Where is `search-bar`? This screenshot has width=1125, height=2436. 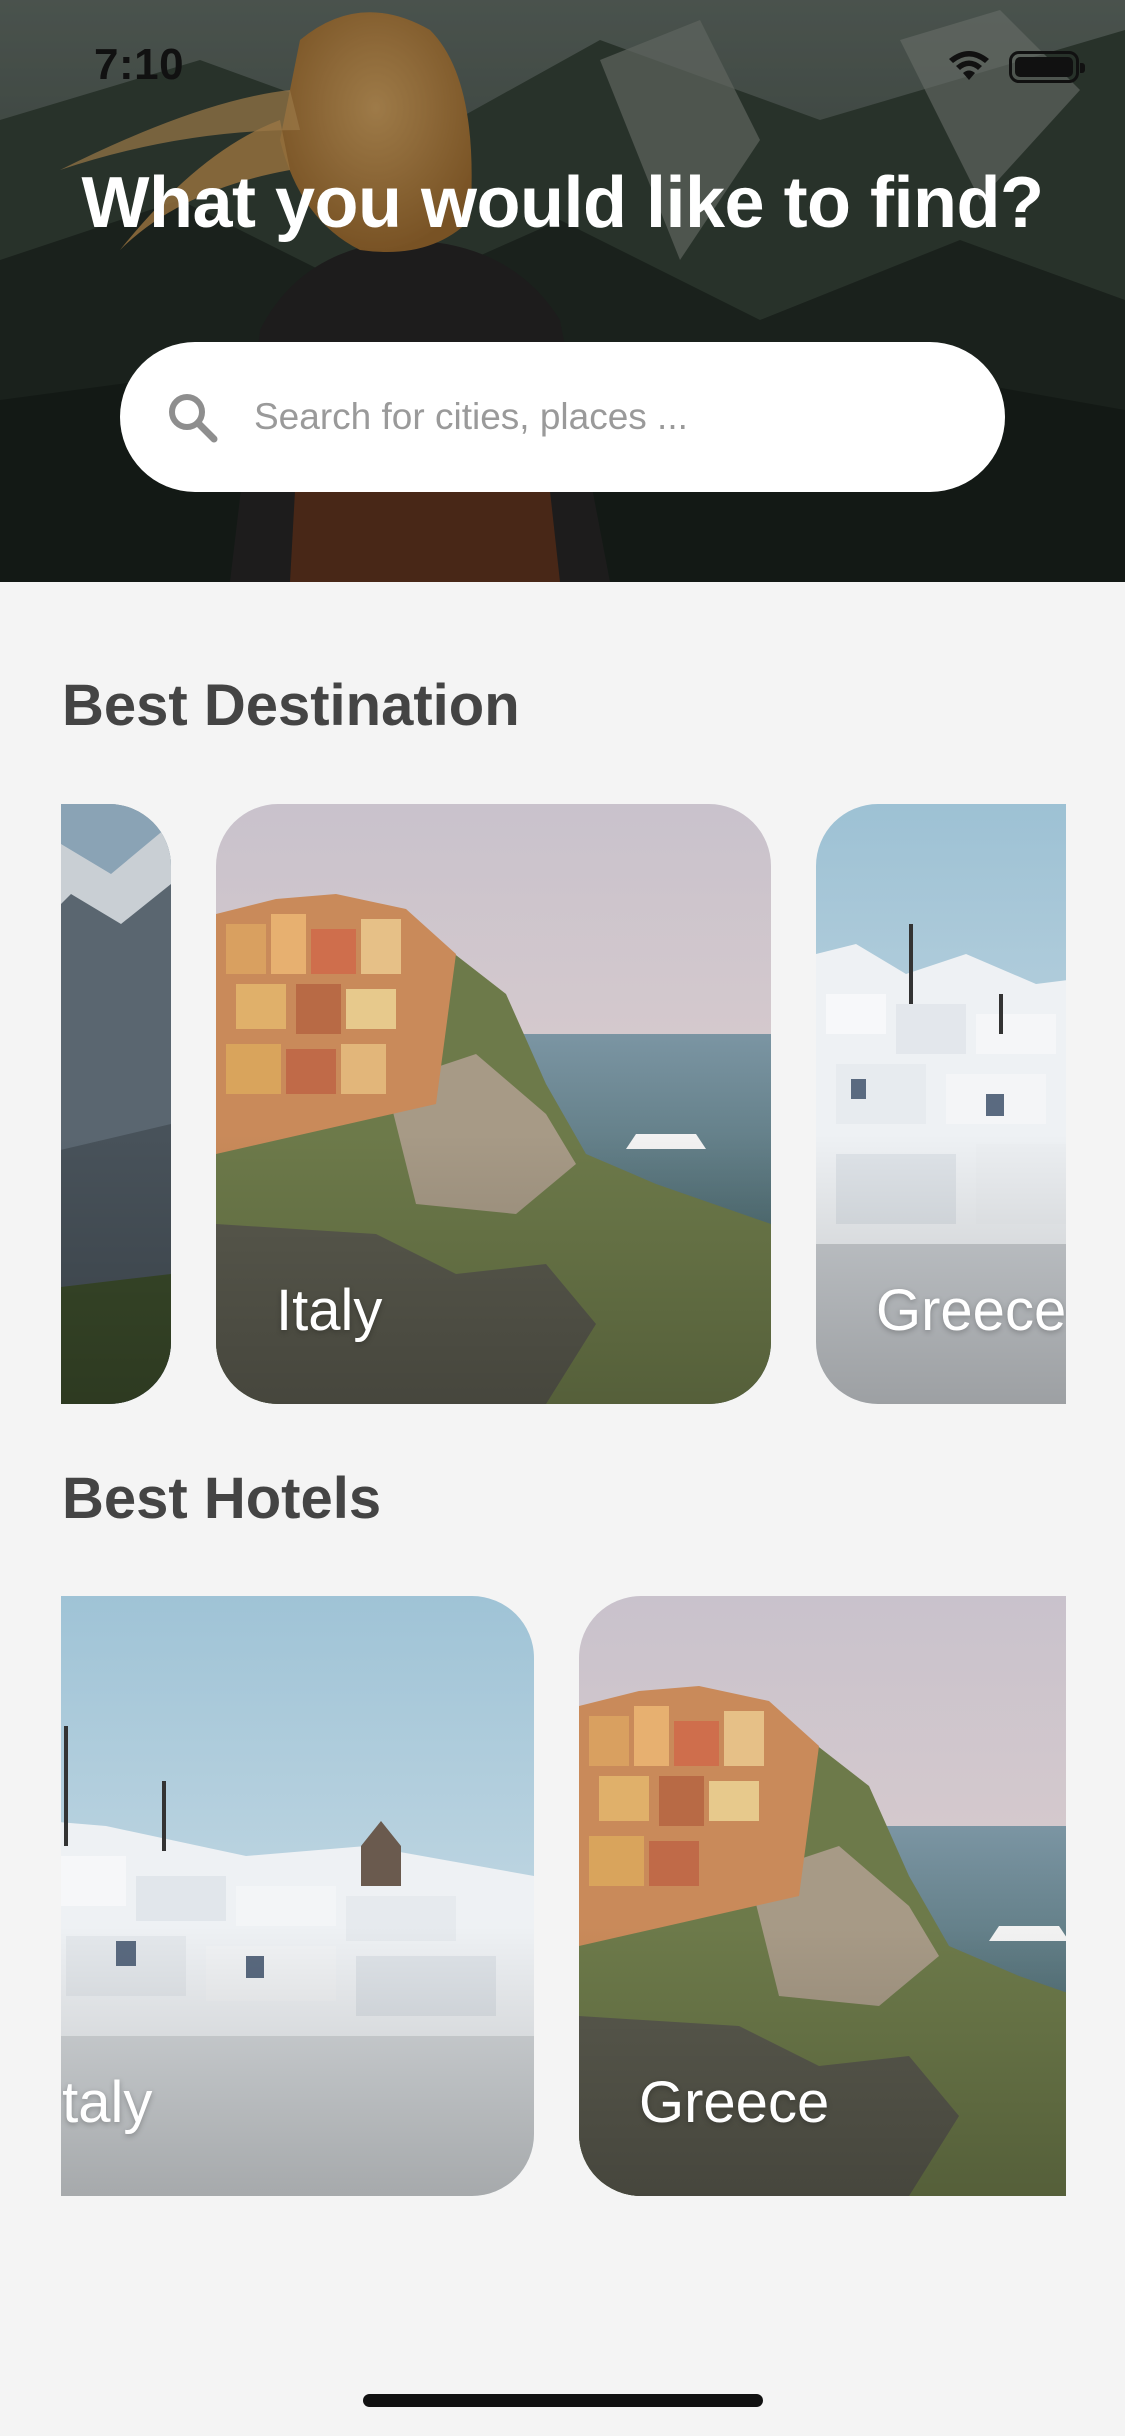 search-bar is located at coordinates (562, 417).